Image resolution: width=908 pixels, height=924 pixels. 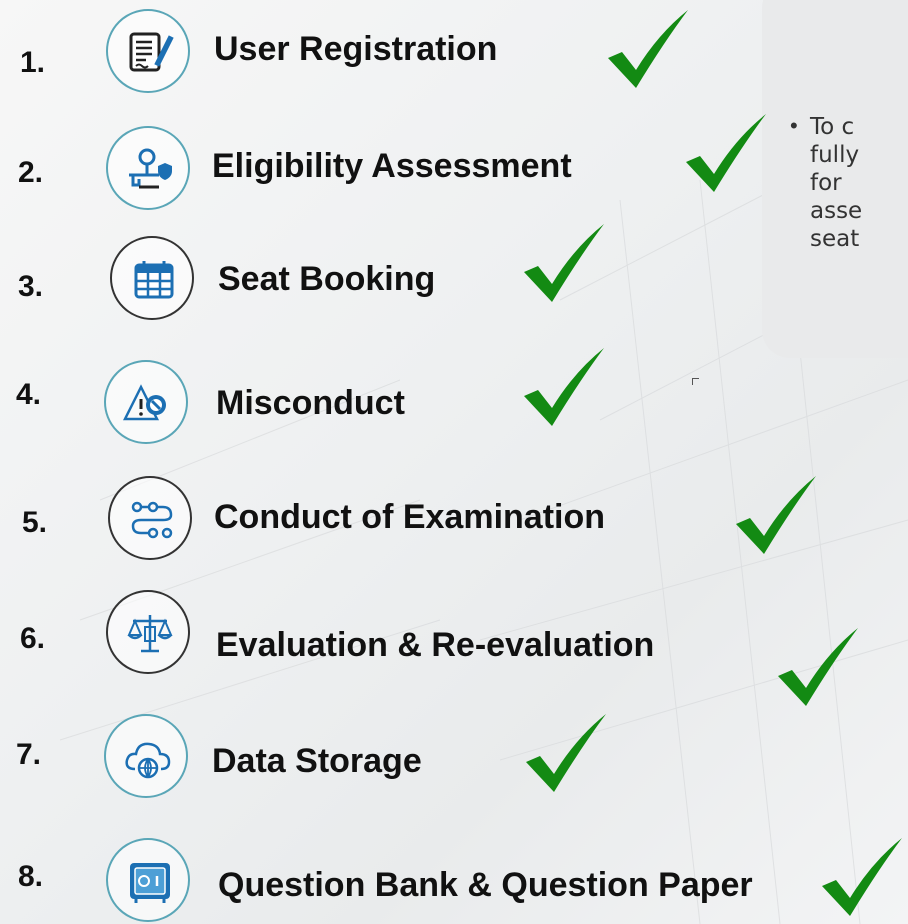 I want to click on panel-line: To c, so click(x=832, y=127).